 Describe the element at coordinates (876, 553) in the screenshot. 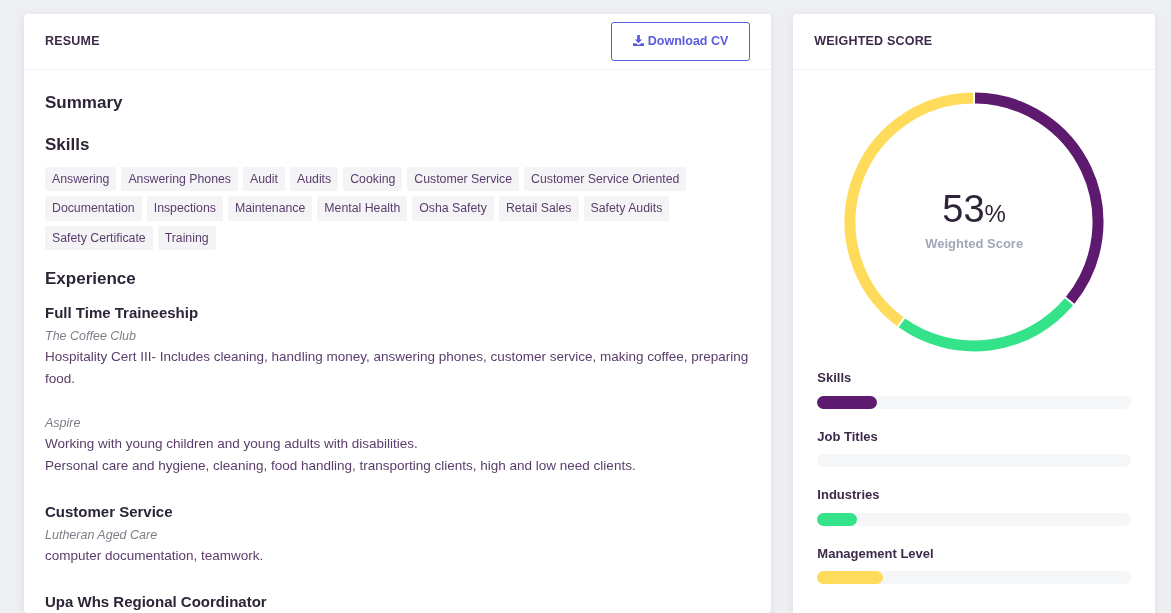

I see `score-label: Management Level` at that location.